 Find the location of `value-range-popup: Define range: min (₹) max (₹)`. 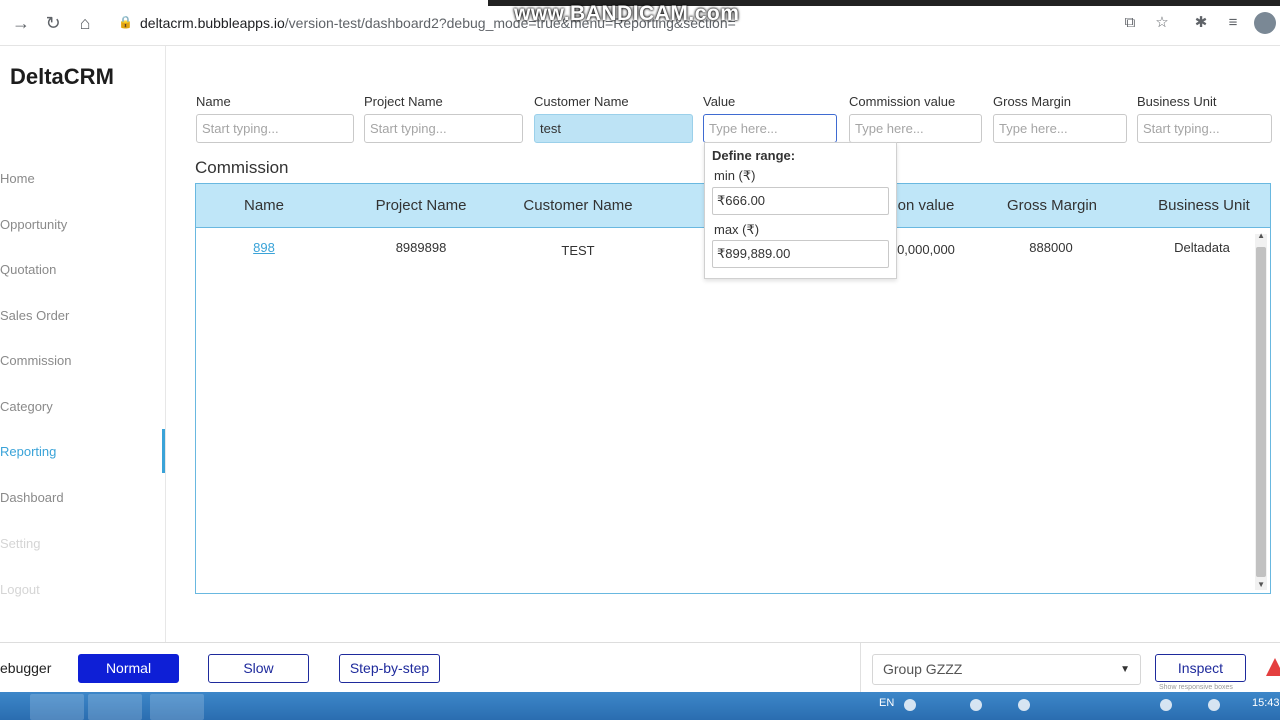

value-range-popup: Define range: min (₹) max (₹) is located at coordinates (800, 210).